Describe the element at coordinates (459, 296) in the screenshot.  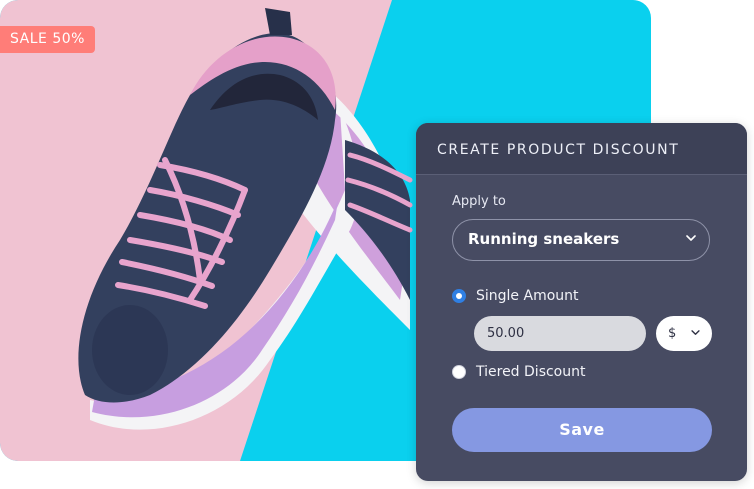
I see `radio-selected-icon` at that location.